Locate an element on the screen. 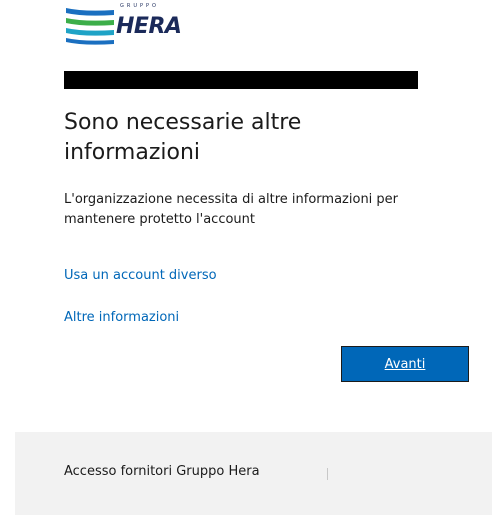 Image resolution: width=492 pixels, height=515 pixels. footer-separator is located at coordinates (327, 474).